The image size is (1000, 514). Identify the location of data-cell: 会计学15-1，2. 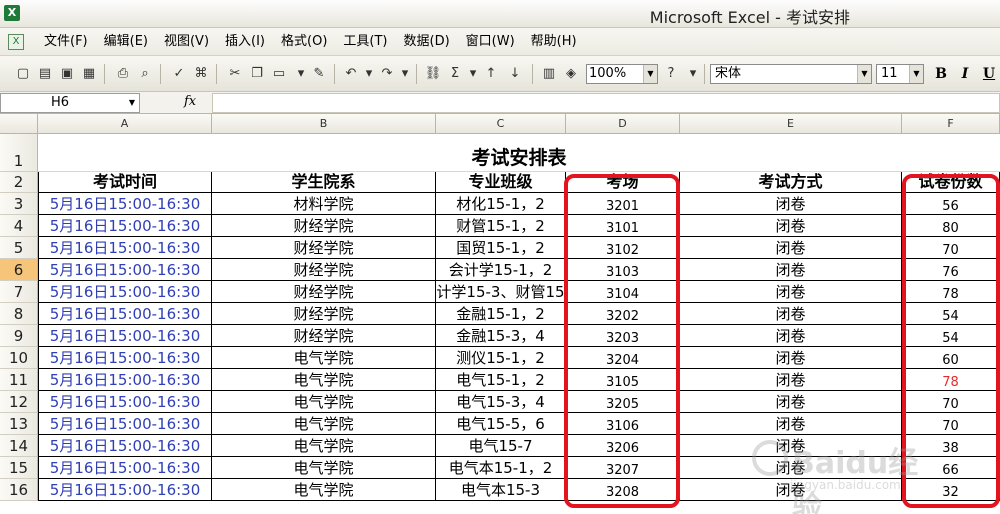
(501, 270).